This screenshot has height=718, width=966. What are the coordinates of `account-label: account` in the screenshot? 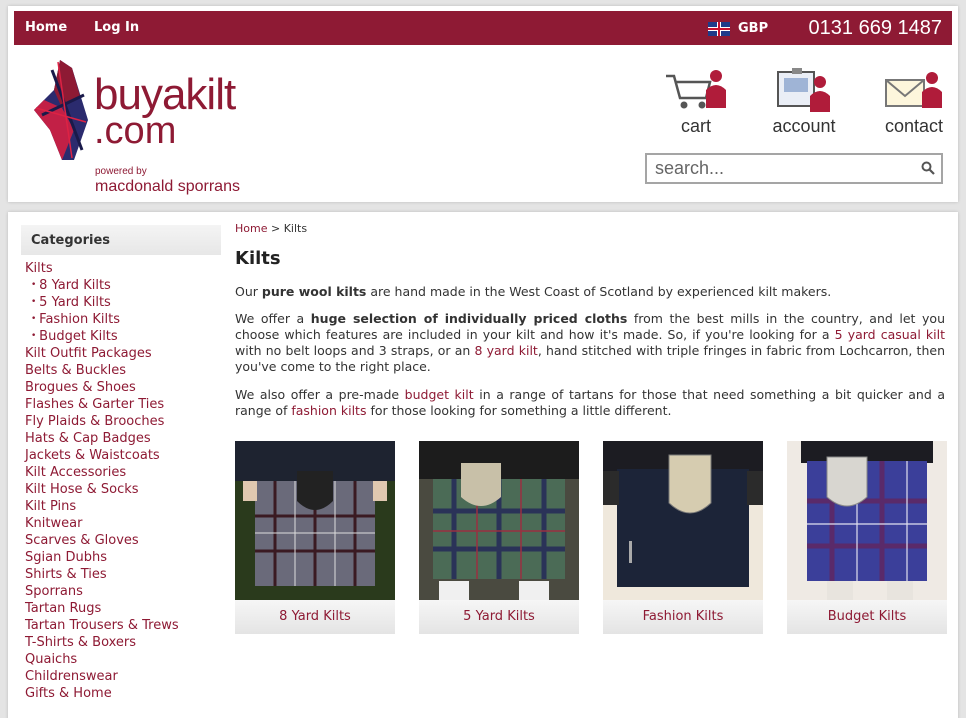 It's located at (804, 126).